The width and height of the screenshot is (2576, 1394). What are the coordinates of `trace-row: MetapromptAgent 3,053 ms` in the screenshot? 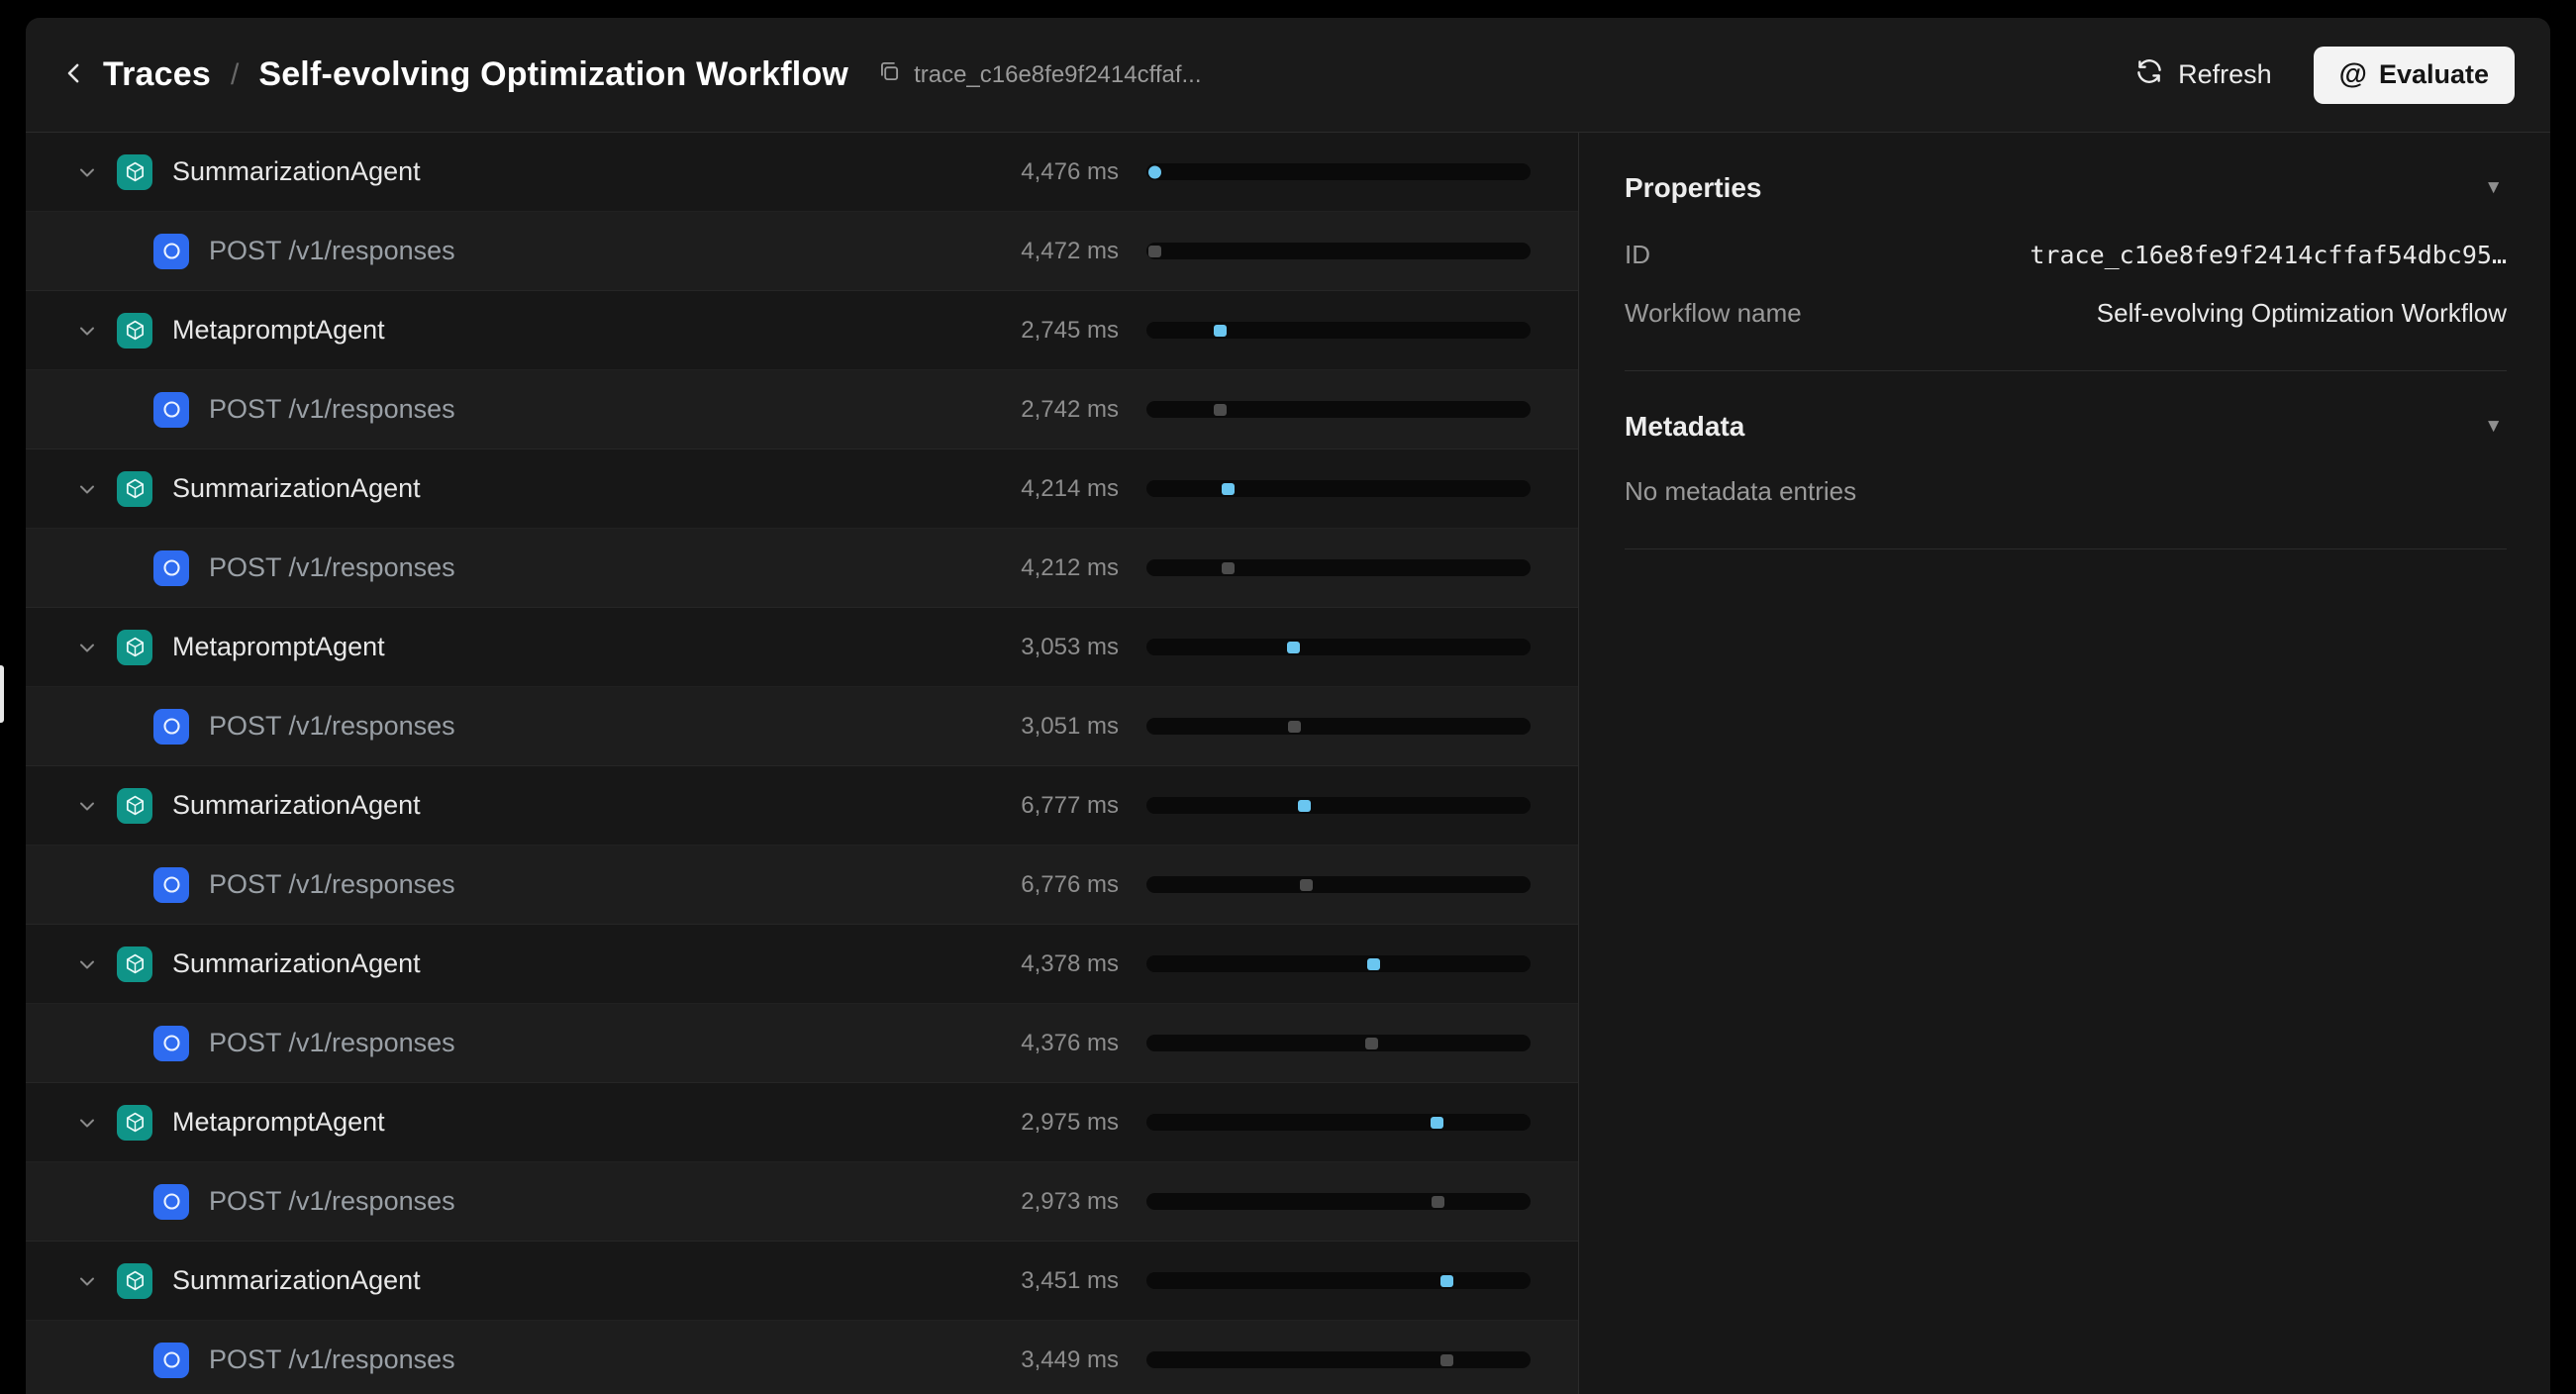 It's located at (802, 647).